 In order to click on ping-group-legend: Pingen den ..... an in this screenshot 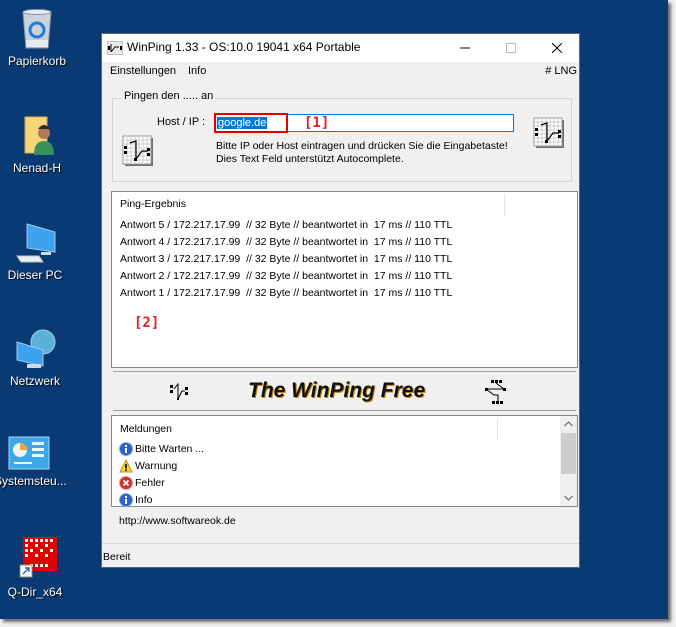, I will do `click(169, 96)`.